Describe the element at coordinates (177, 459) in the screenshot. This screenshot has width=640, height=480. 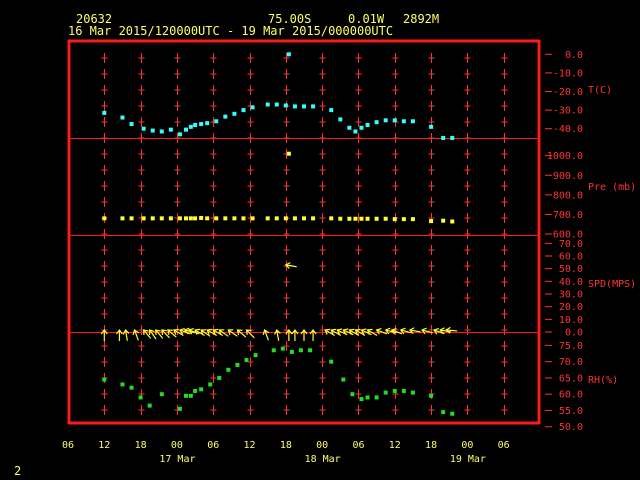
I see `x-date-label: 17 Mar` at that location.